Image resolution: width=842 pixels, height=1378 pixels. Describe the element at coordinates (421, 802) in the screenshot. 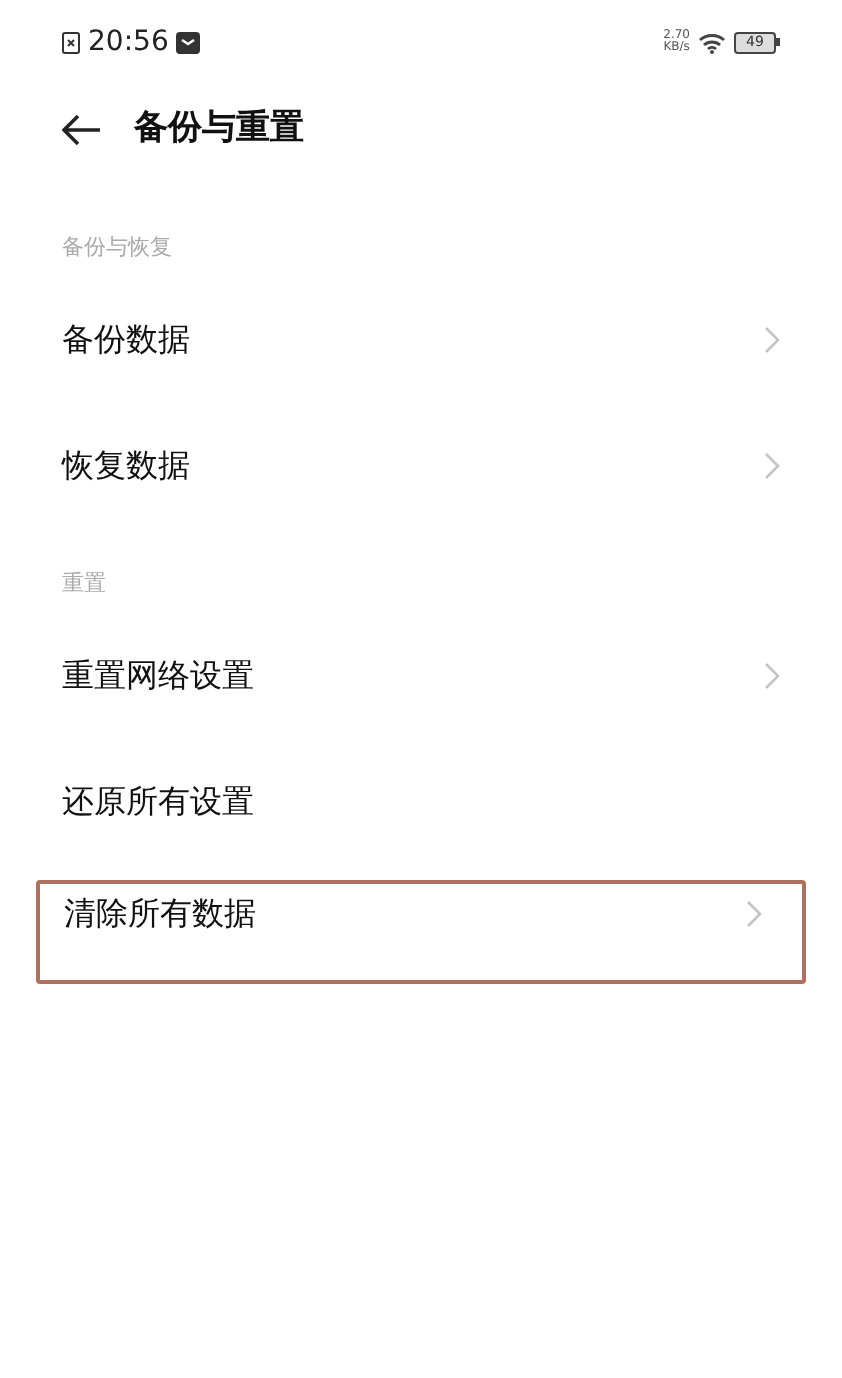

I see `settings-row: 还原所有设置` at that location.